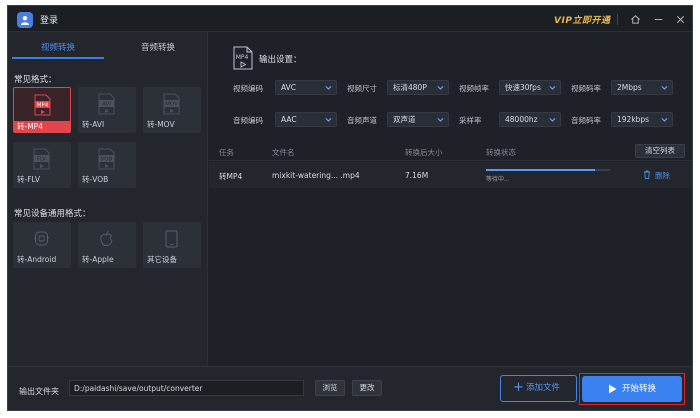  What do you see at coordinates (362, 88) in the screenshot?
I see `video-size-label: 视频尺寸` at bounding box center [362, 88].